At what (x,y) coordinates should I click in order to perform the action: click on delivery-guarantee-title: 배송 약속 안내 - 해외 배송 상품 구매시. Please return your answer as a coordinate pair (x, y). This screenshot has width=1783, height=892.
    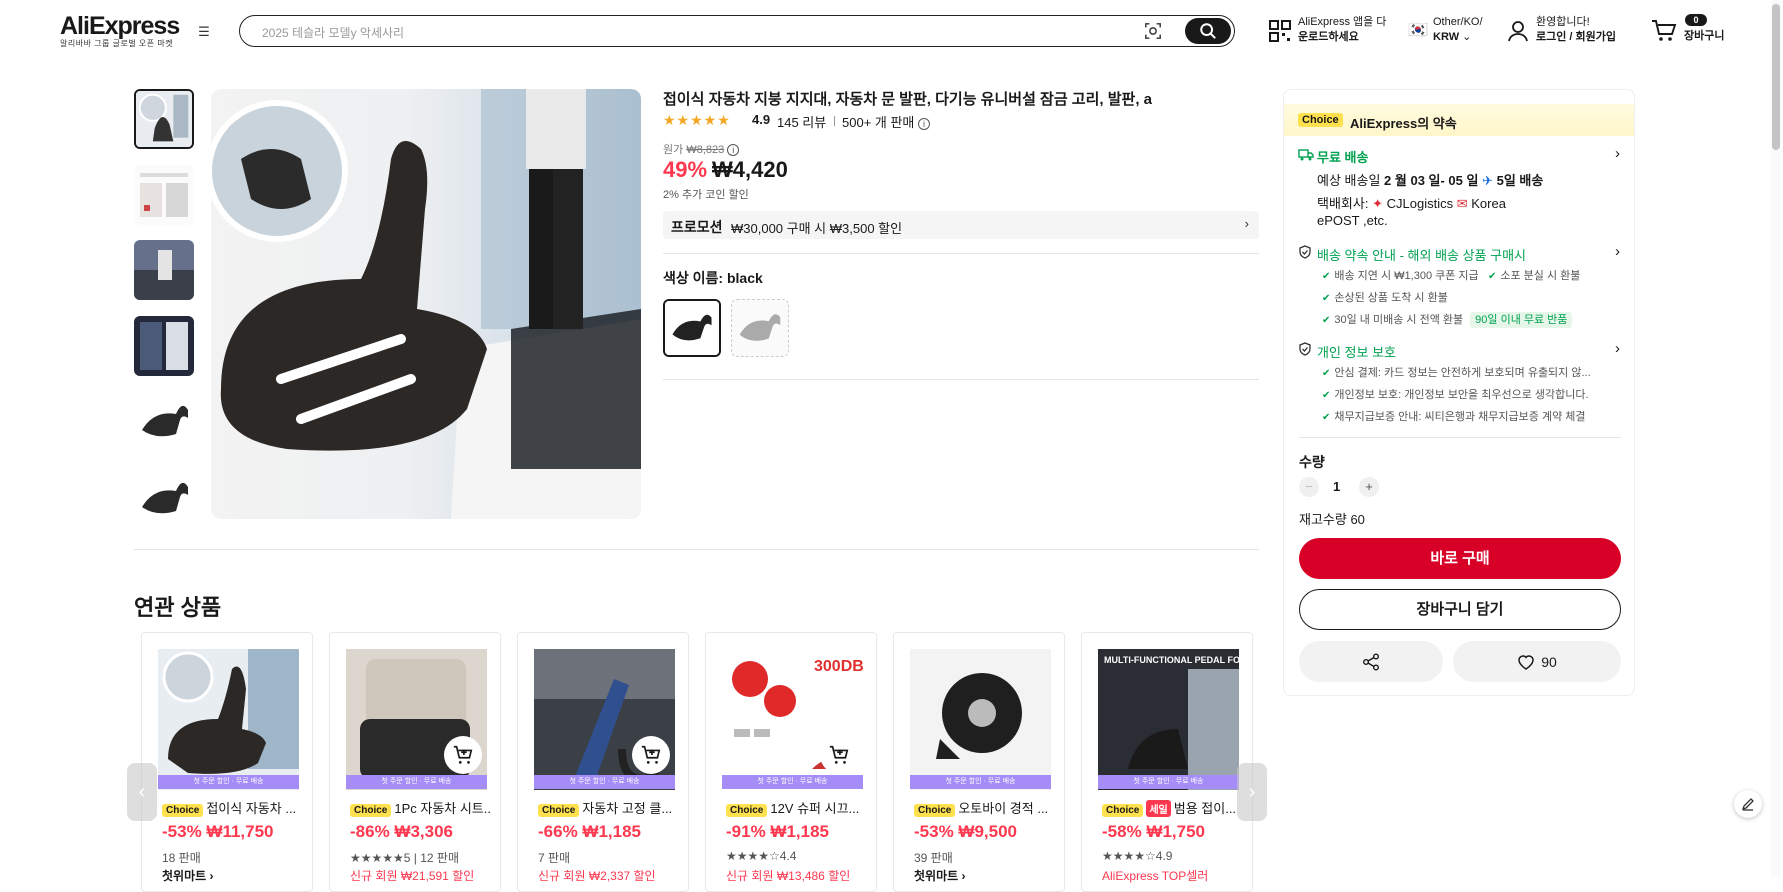
    Looking at the image, I should click on (1421, 254).